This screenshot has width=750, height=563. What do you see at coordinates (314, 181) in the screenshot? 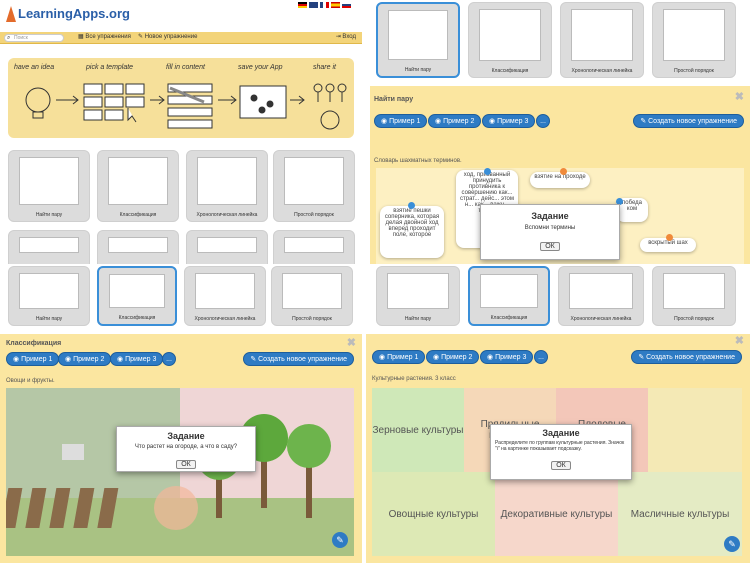
I see `order-thumbnail` at bounding box center [314, 181].